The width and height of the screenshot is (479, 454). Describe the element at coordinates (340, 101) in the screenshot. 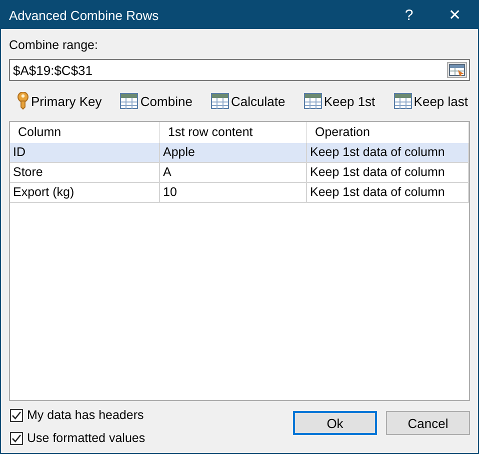

I see `toolbar-button: Keep 1st` at that location.